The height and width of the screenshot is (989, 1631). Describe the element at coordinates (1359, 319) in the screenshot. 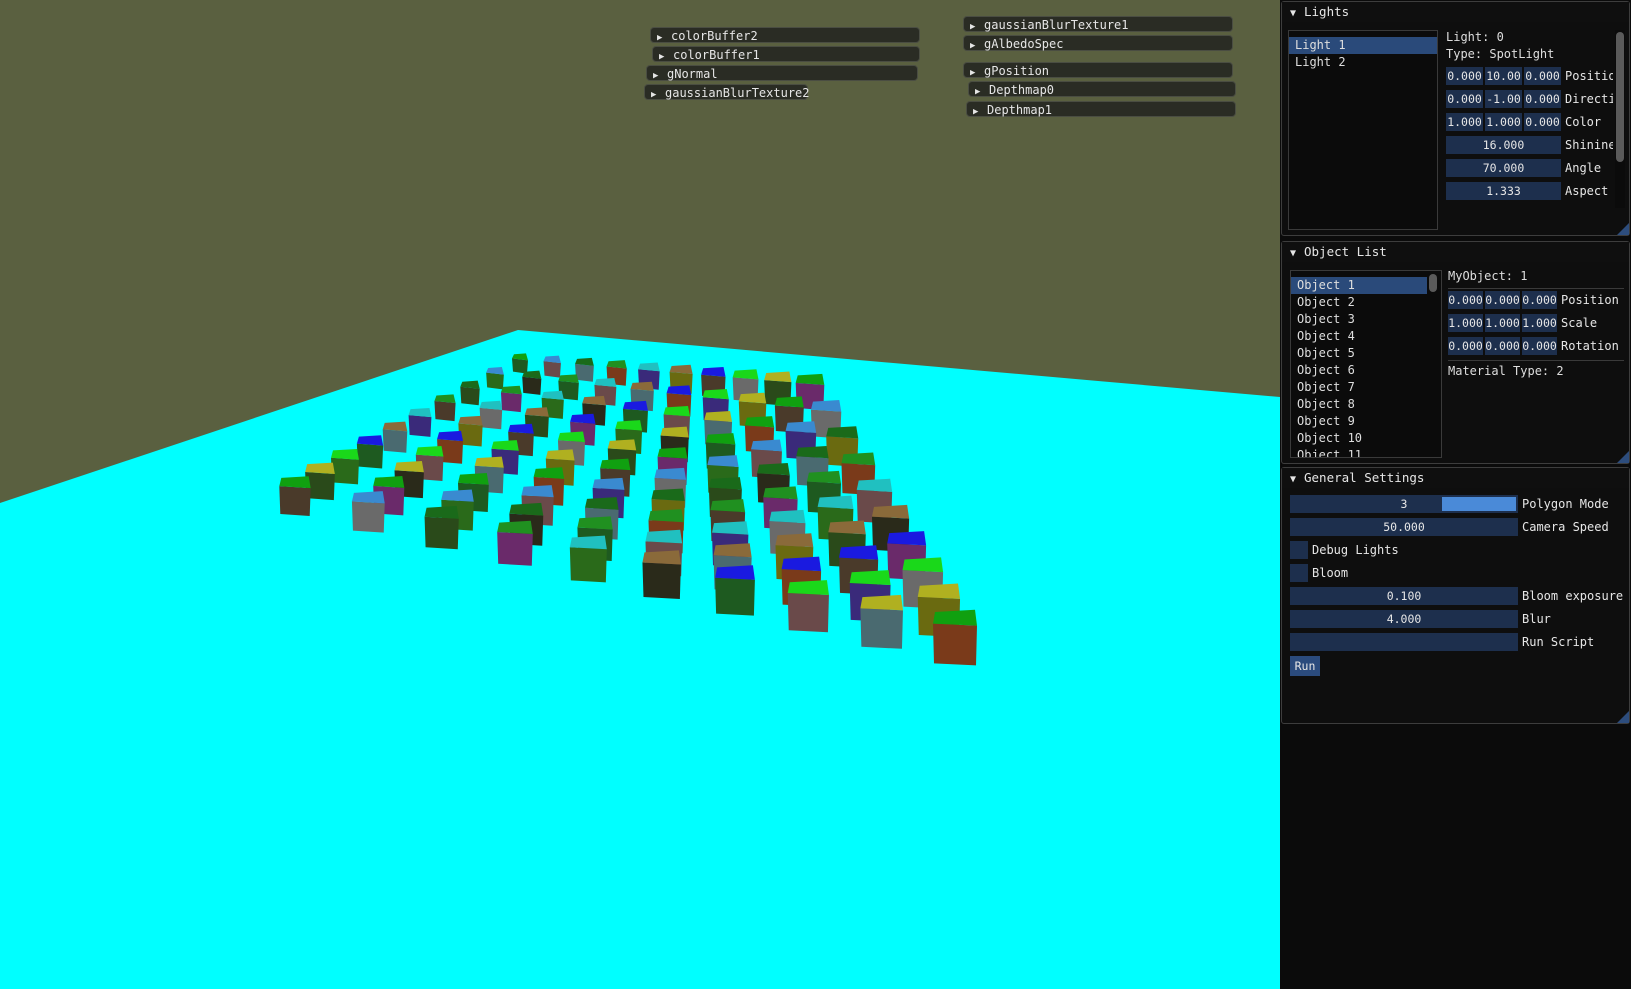

I see `object-list-item: Object 3` at that location.